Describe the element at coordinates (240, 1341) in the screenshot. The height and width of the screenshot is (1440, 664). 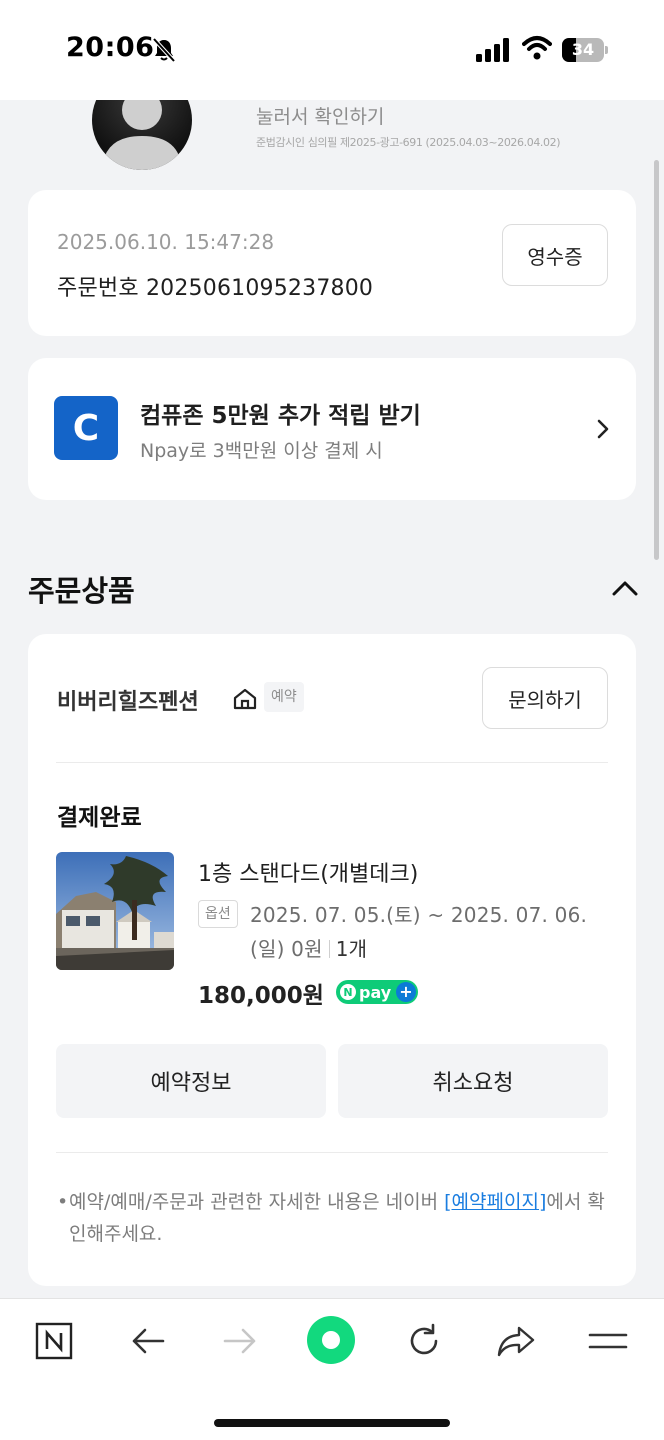
I see `forward-arrow-icon` at that location.